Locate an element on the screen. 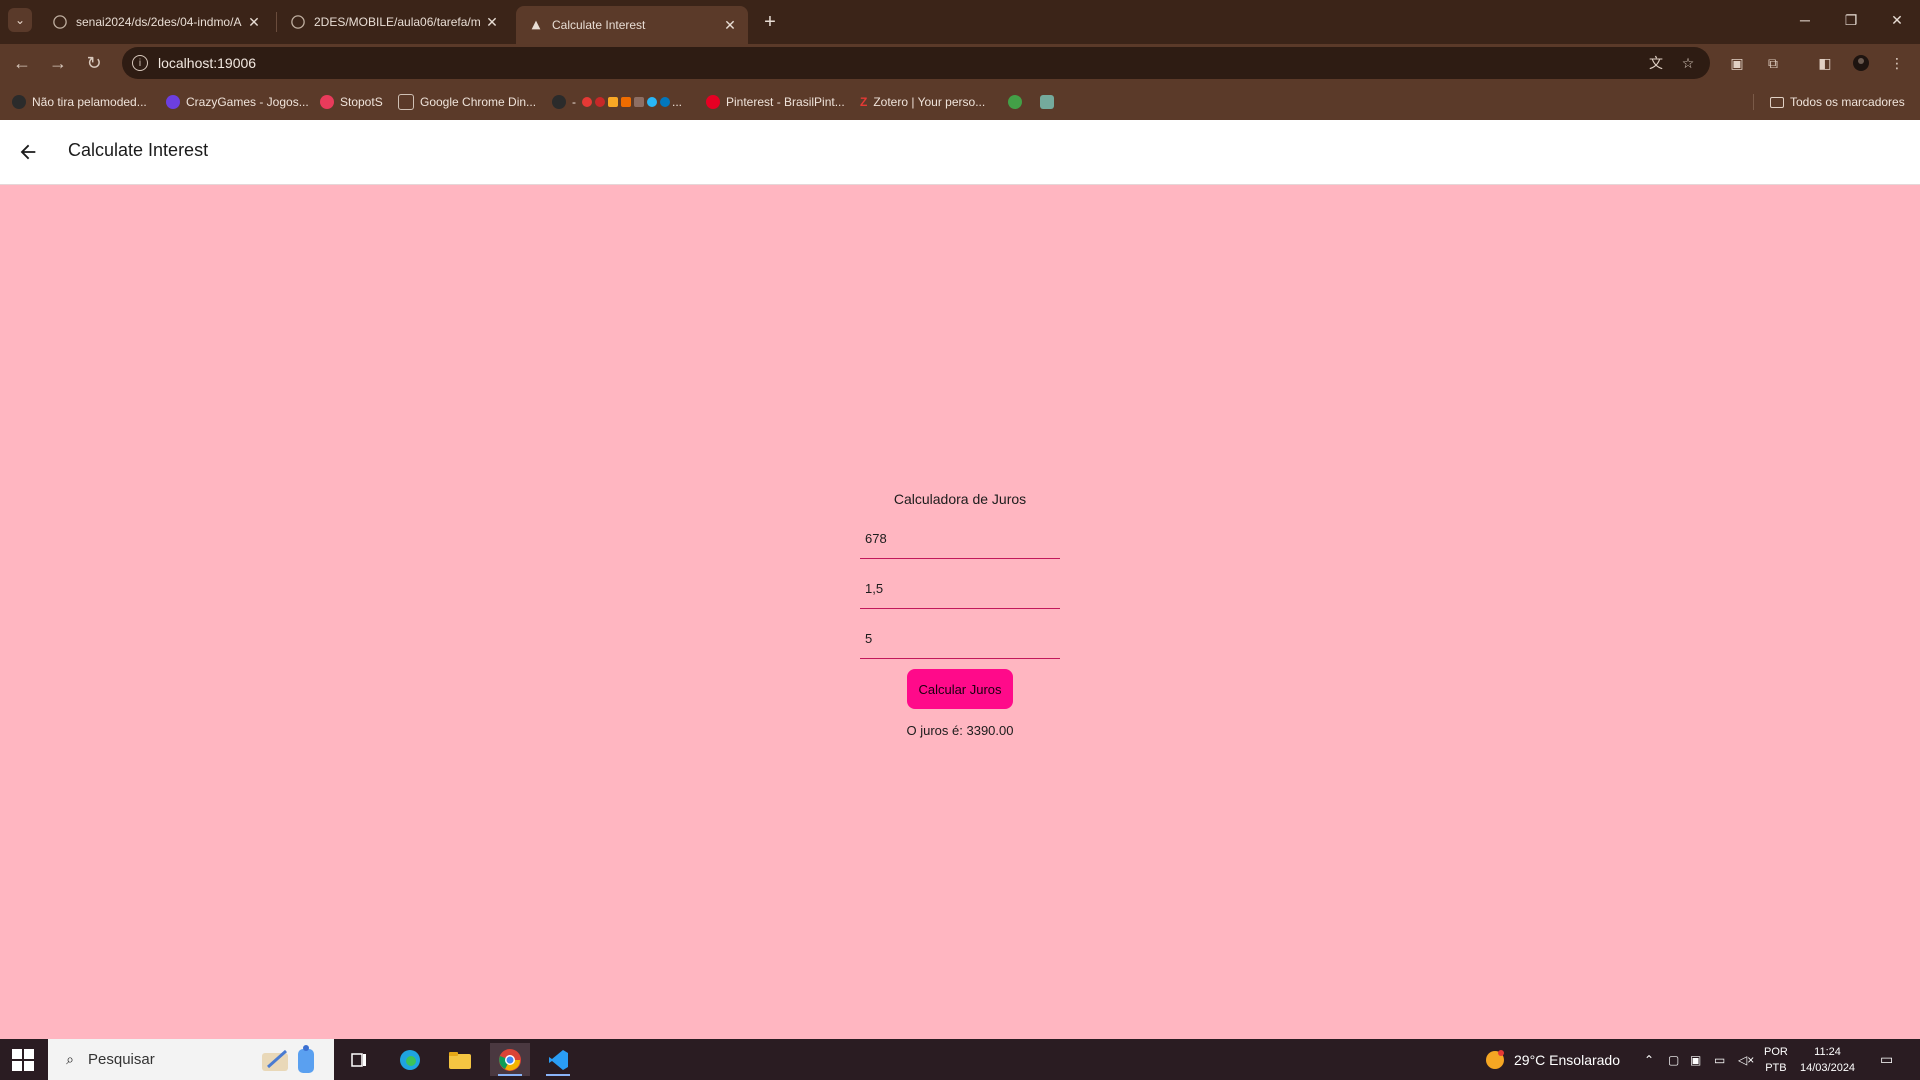  back-arrow-icon is located at coordinates (28, 152).